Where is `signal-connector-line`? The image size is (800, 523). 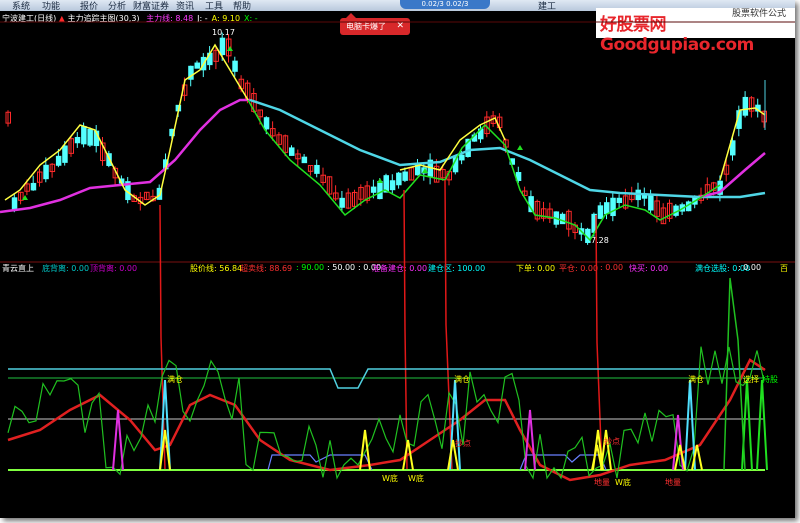 signal-connector-line is located at coordinates (405, 330).